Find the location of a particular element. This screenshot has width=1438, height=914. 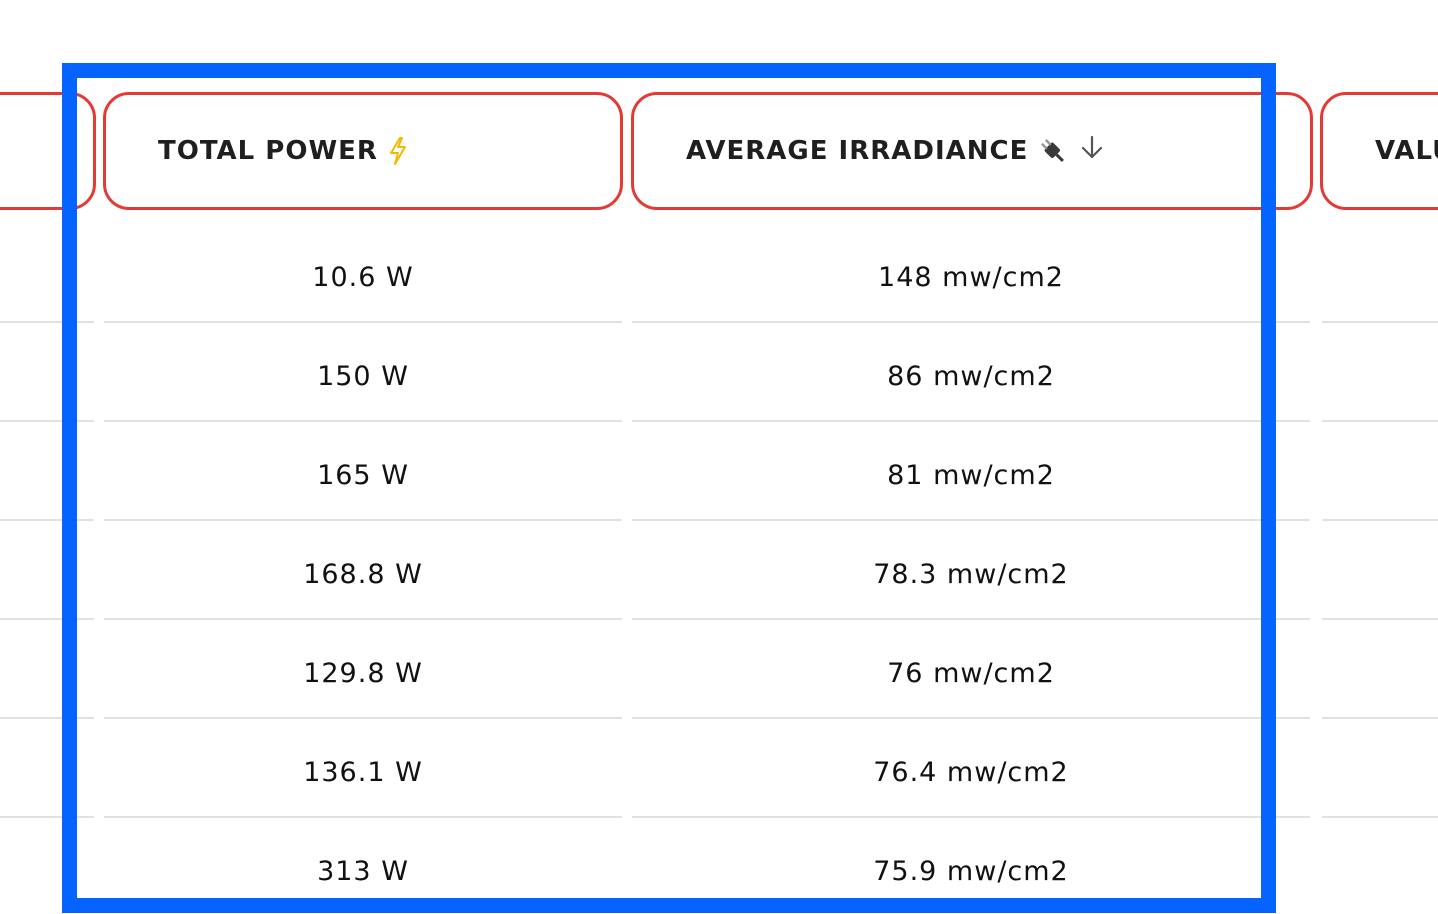

column-header-value-label: VALU is located at coordinates (1406, 151).